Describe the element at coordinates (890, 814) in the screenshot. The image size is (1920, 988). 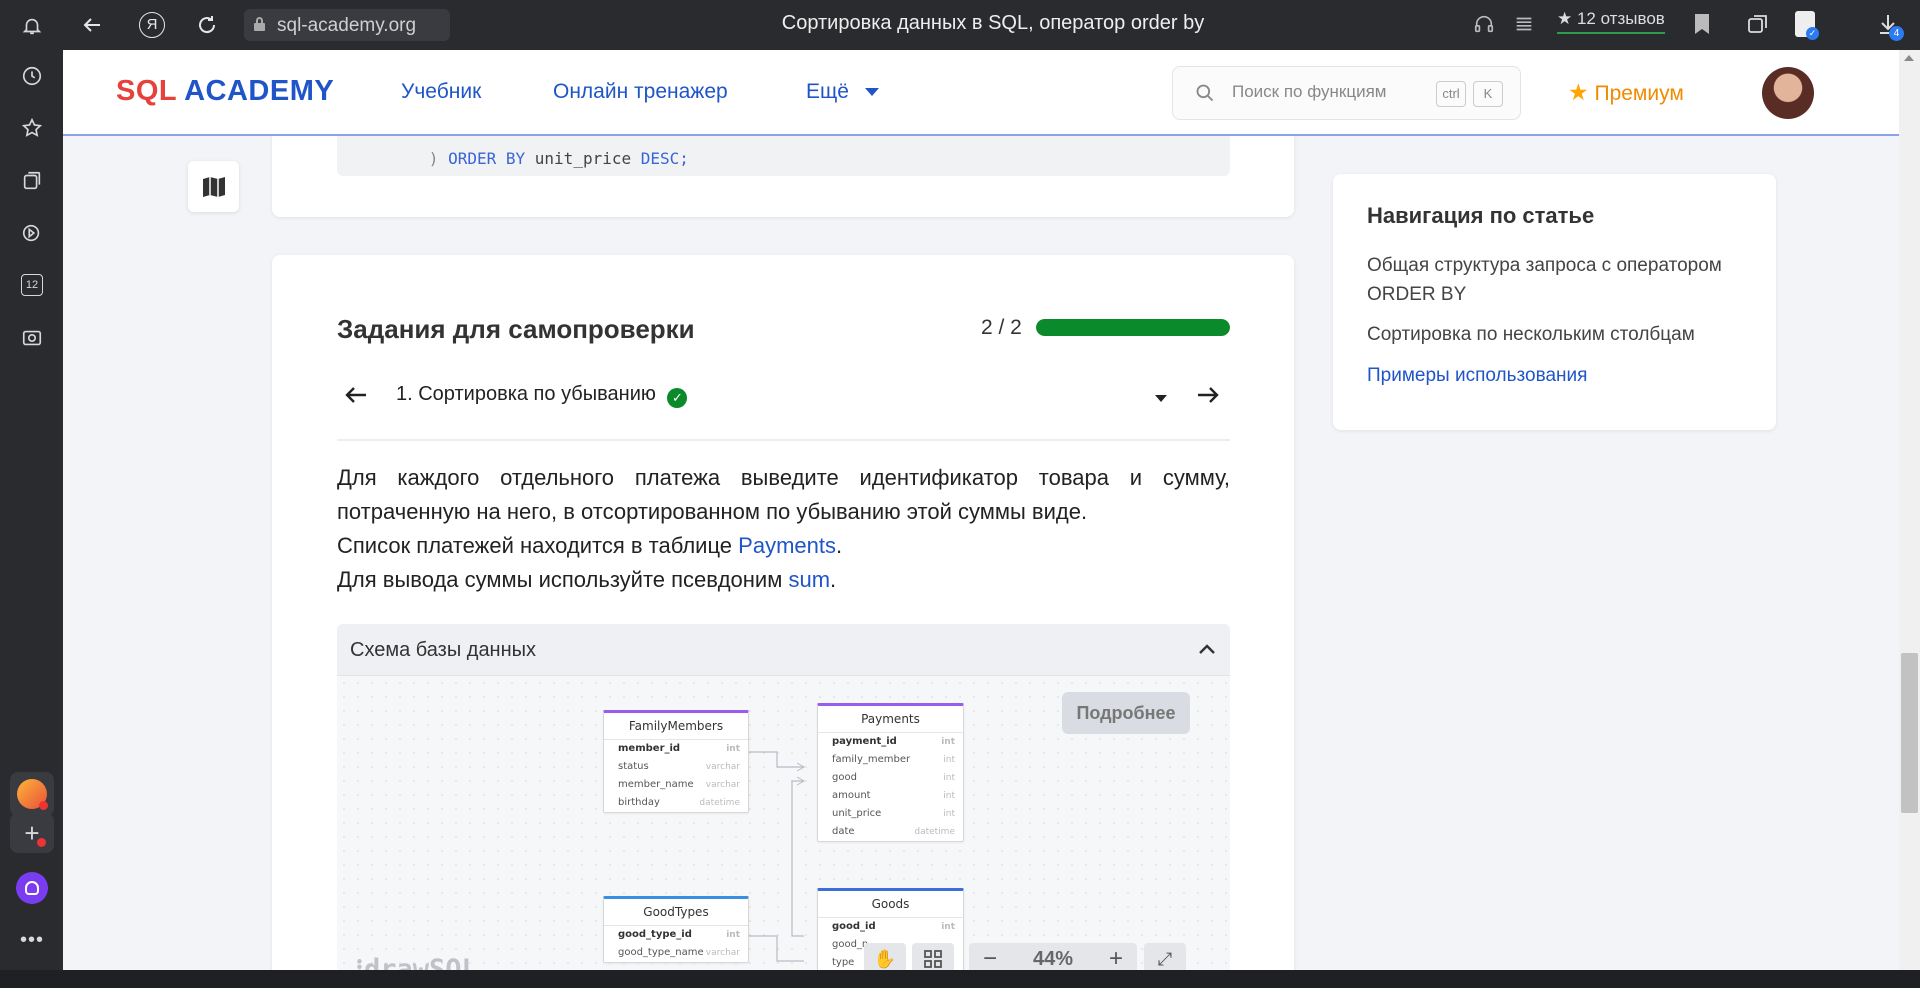
I see `table-row: unit_price int` at that location.